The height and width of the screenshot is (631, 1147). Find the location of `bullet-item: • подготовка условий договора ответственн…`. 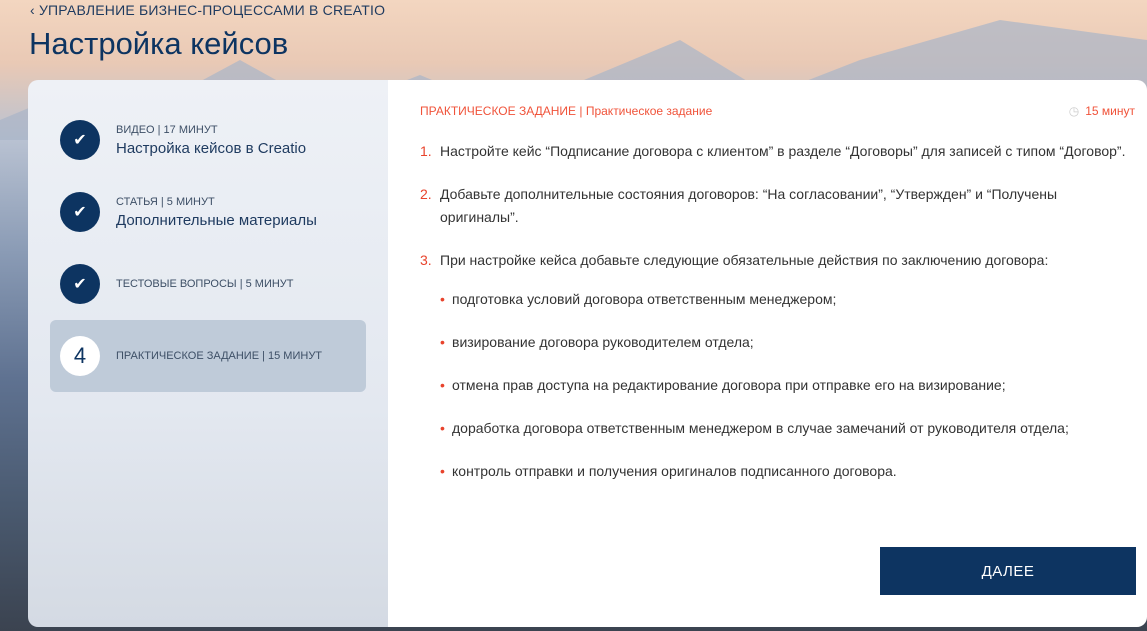

bullet-item: • подготовка условий договора ответственн… is located at coordinates (787, 299).